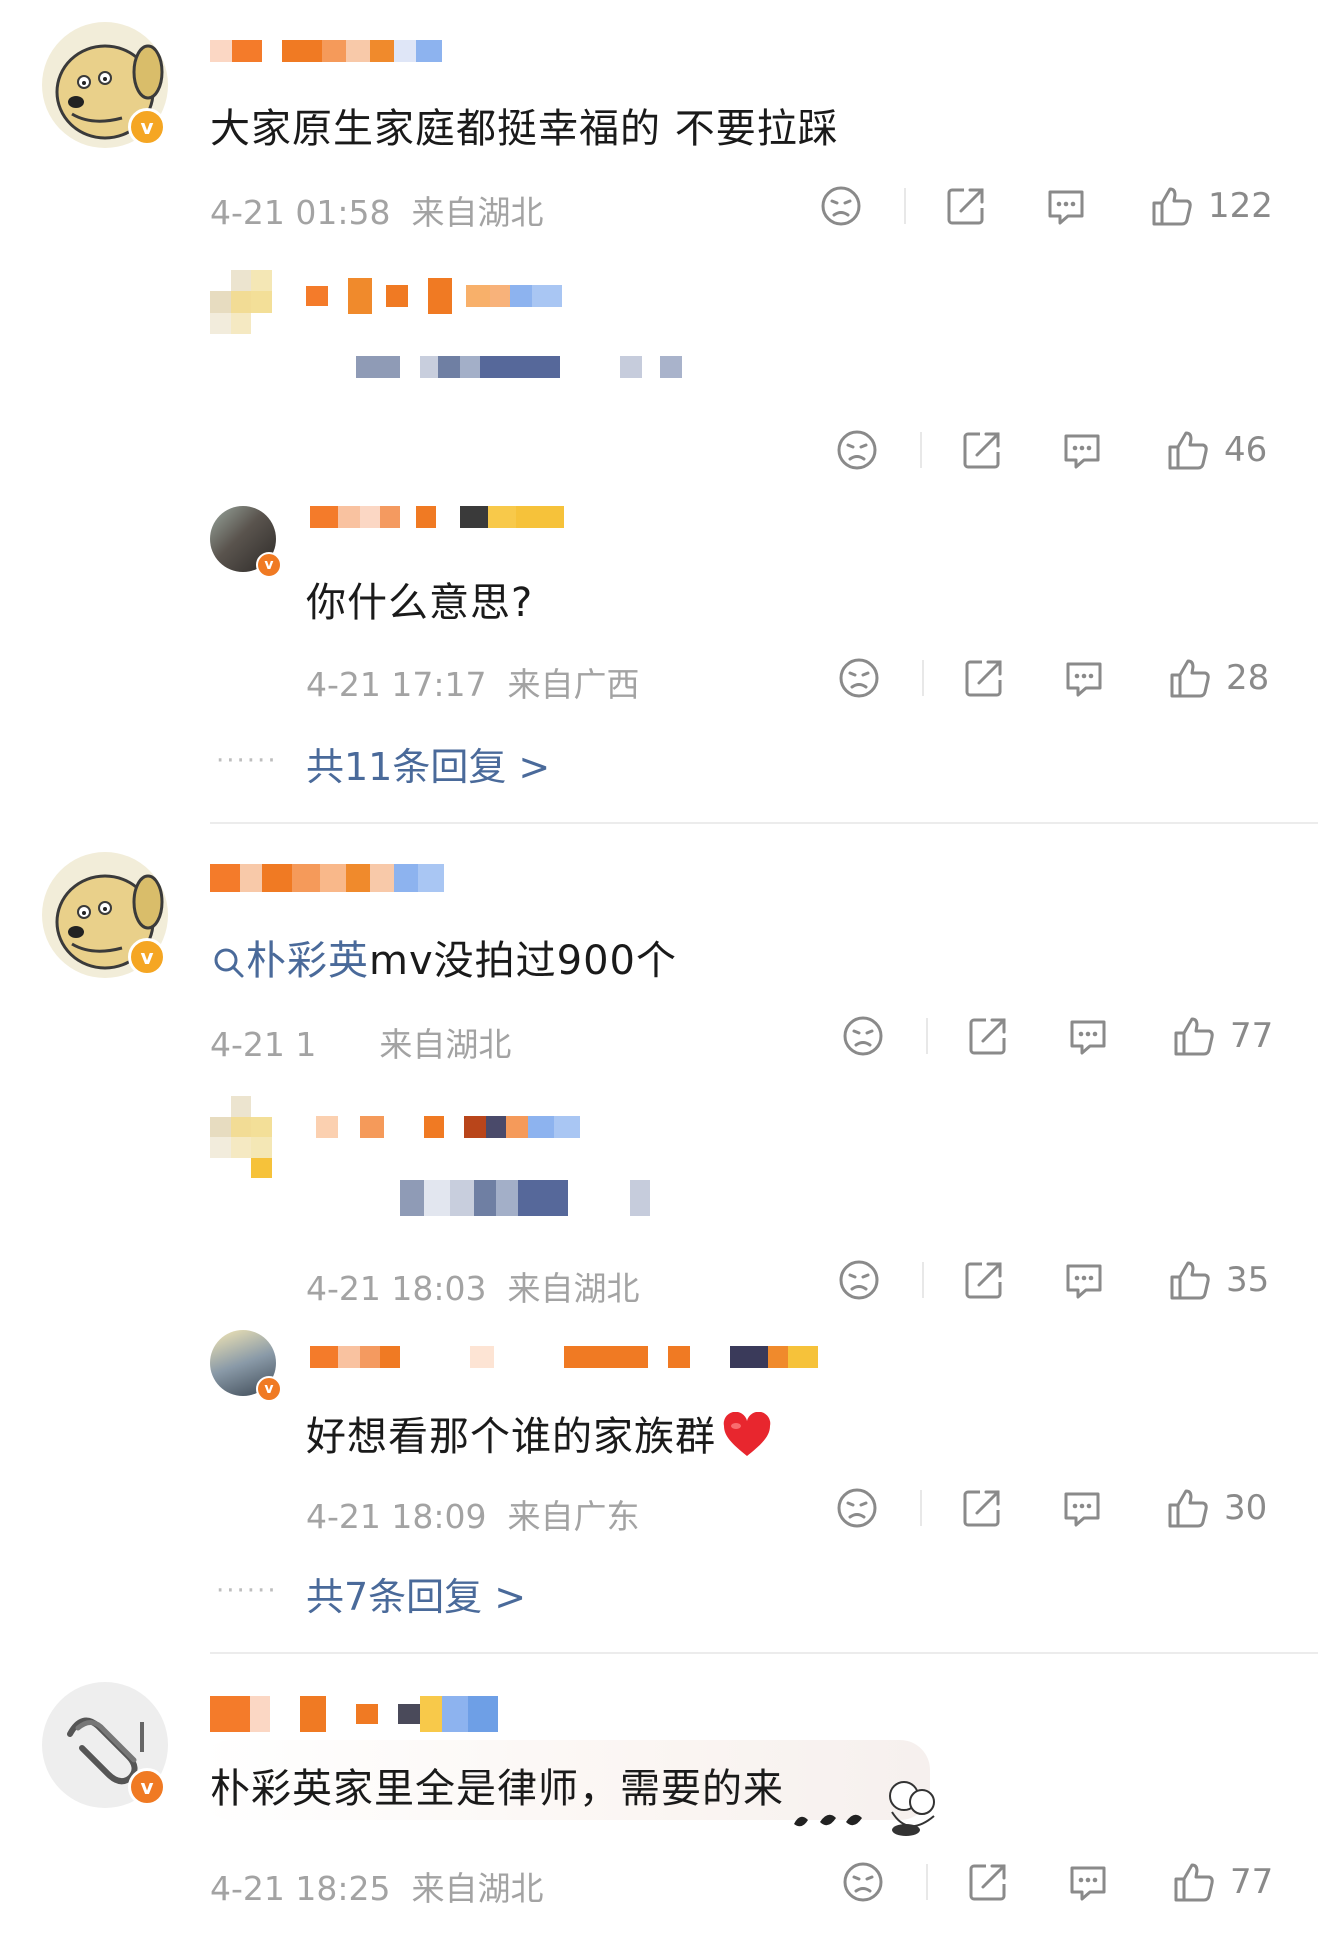 The width and height of the screenshot is (1318, 1954). I want to click on more-replies-link: 共11条回复 >, so click(428, 763).